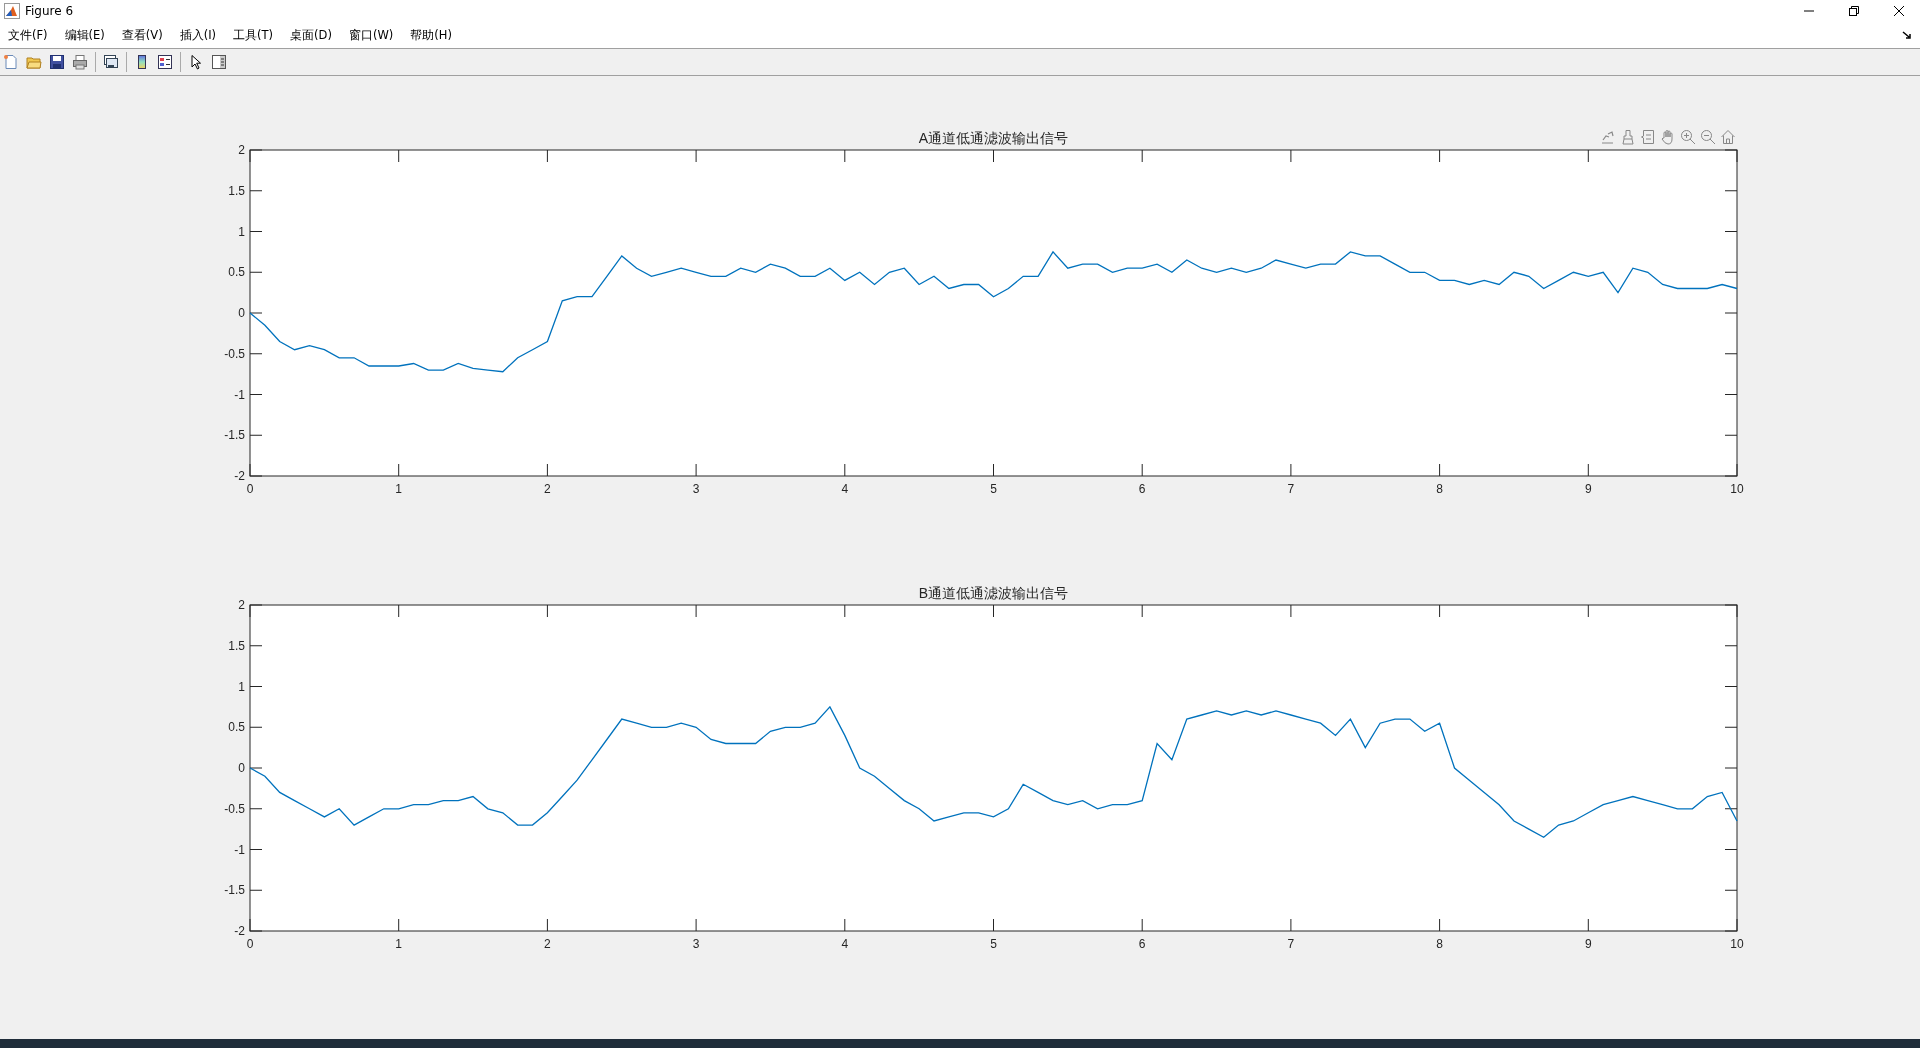 The image size is (1920, 1048). Describe the element at coordinates (11, 62) in the screenshot. I see `new-file-icon` at that location.